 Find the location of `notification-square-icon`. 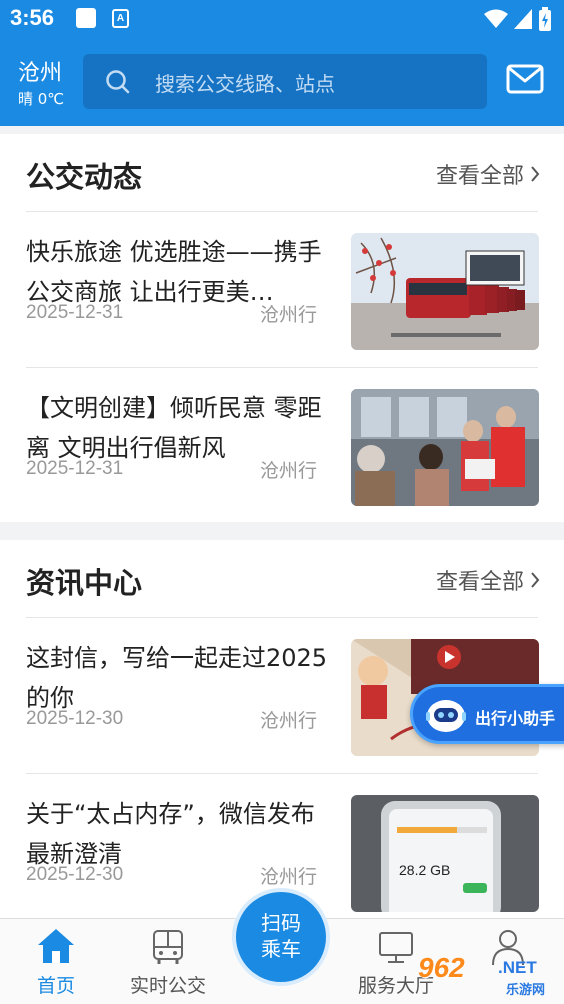

notification-square-icon is located at coordinates (86, 18).